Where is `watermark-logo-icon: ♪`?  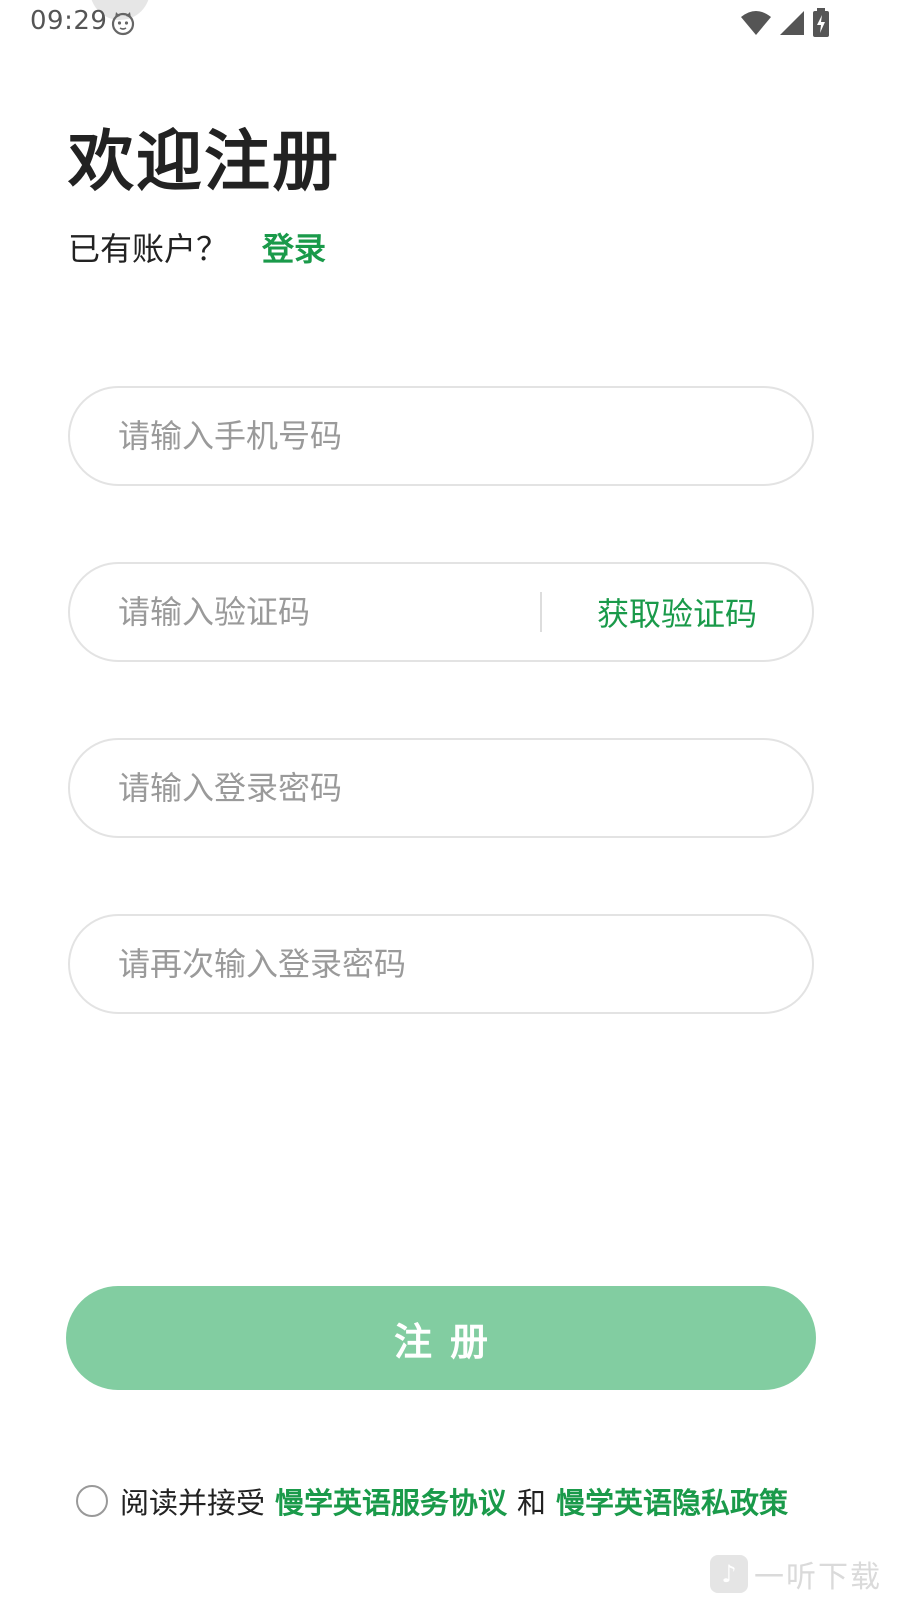 watermark-logo-icon: ♪ is located at coordinates (729, 1574).